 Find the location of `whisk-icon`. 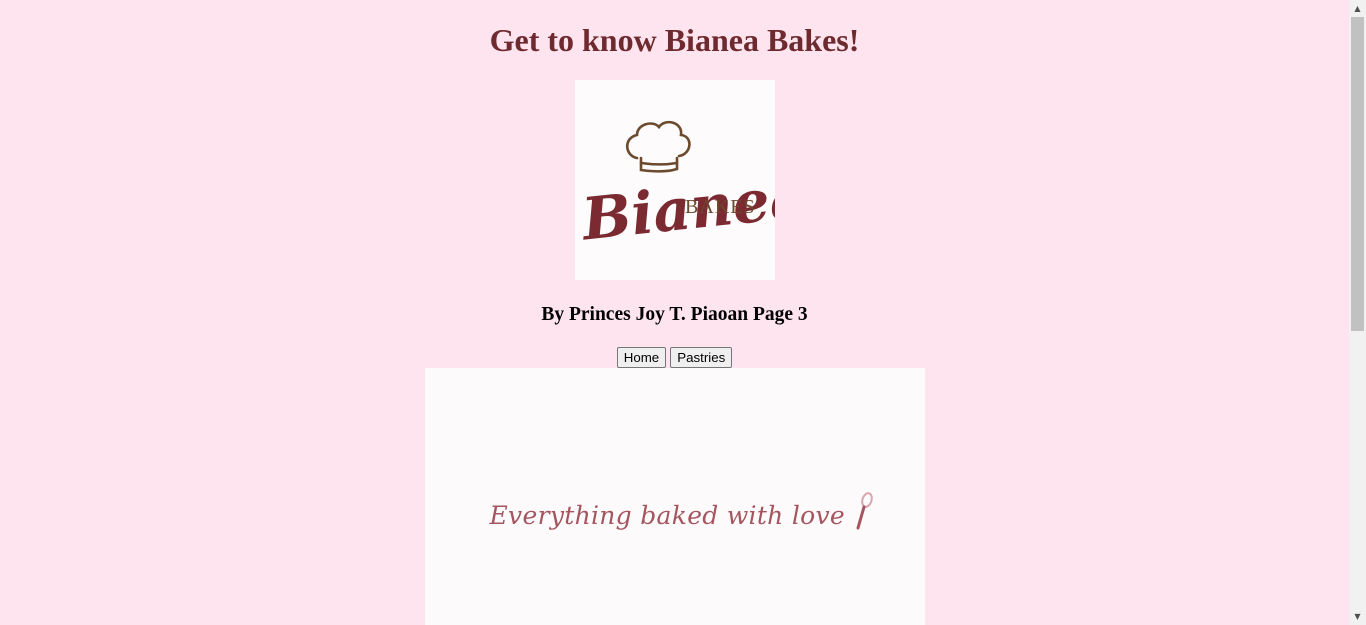

whisk-icon is located at coordinates (864, 511).